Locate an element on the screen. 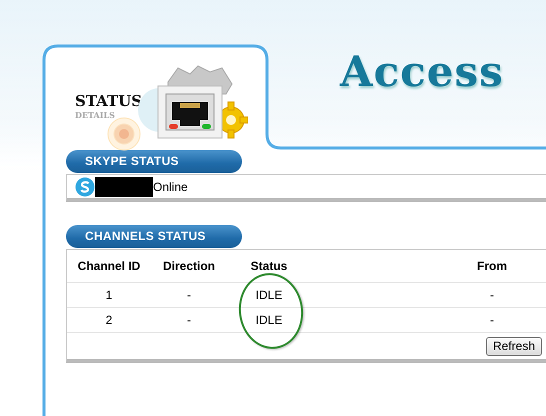  column-header: Channel ID is located at coordinates (109, 266).